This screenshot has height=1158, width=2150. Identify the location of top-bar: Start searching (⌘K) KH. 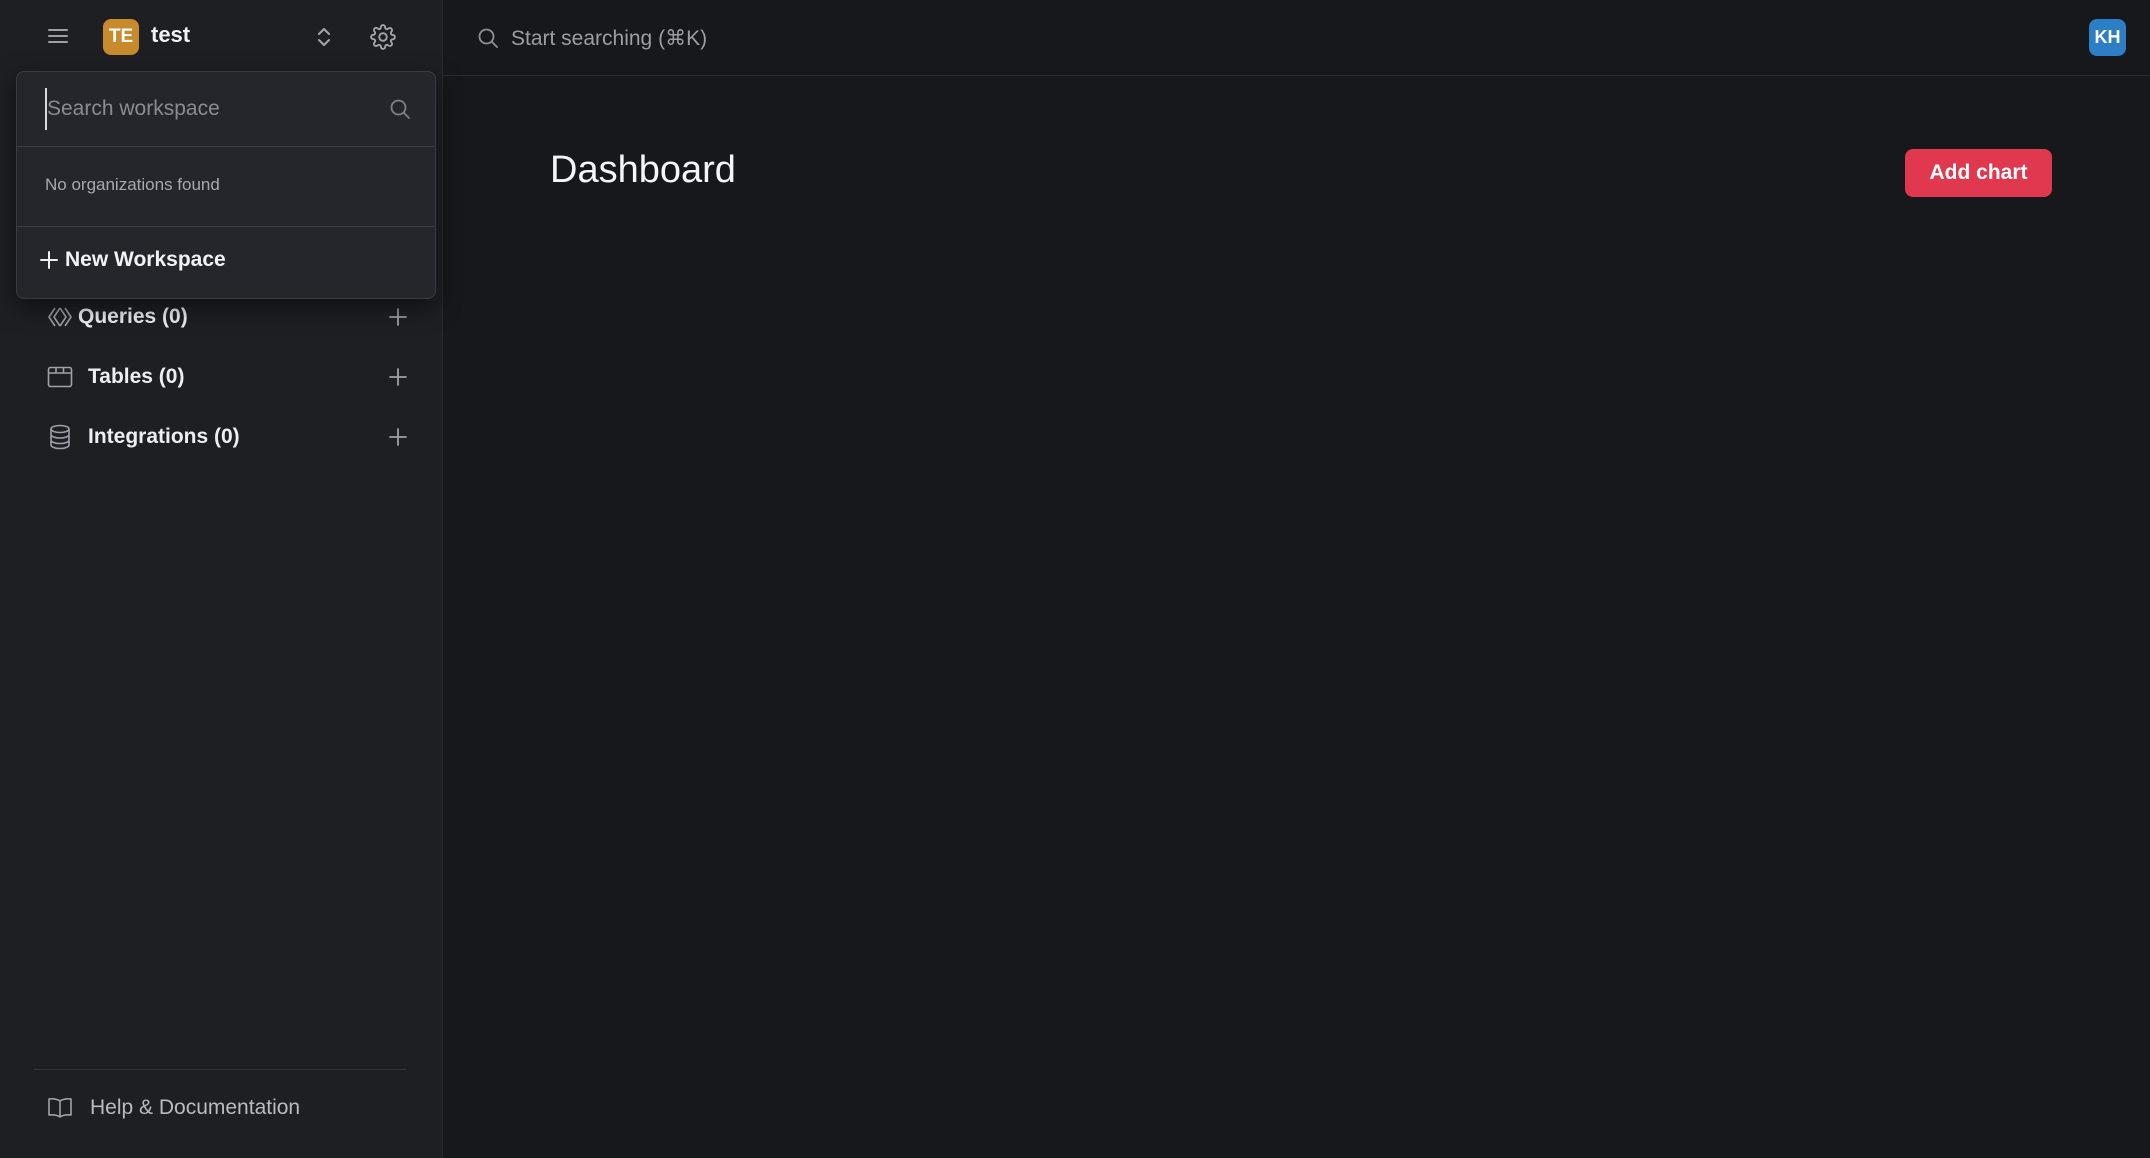
(1296, 38).